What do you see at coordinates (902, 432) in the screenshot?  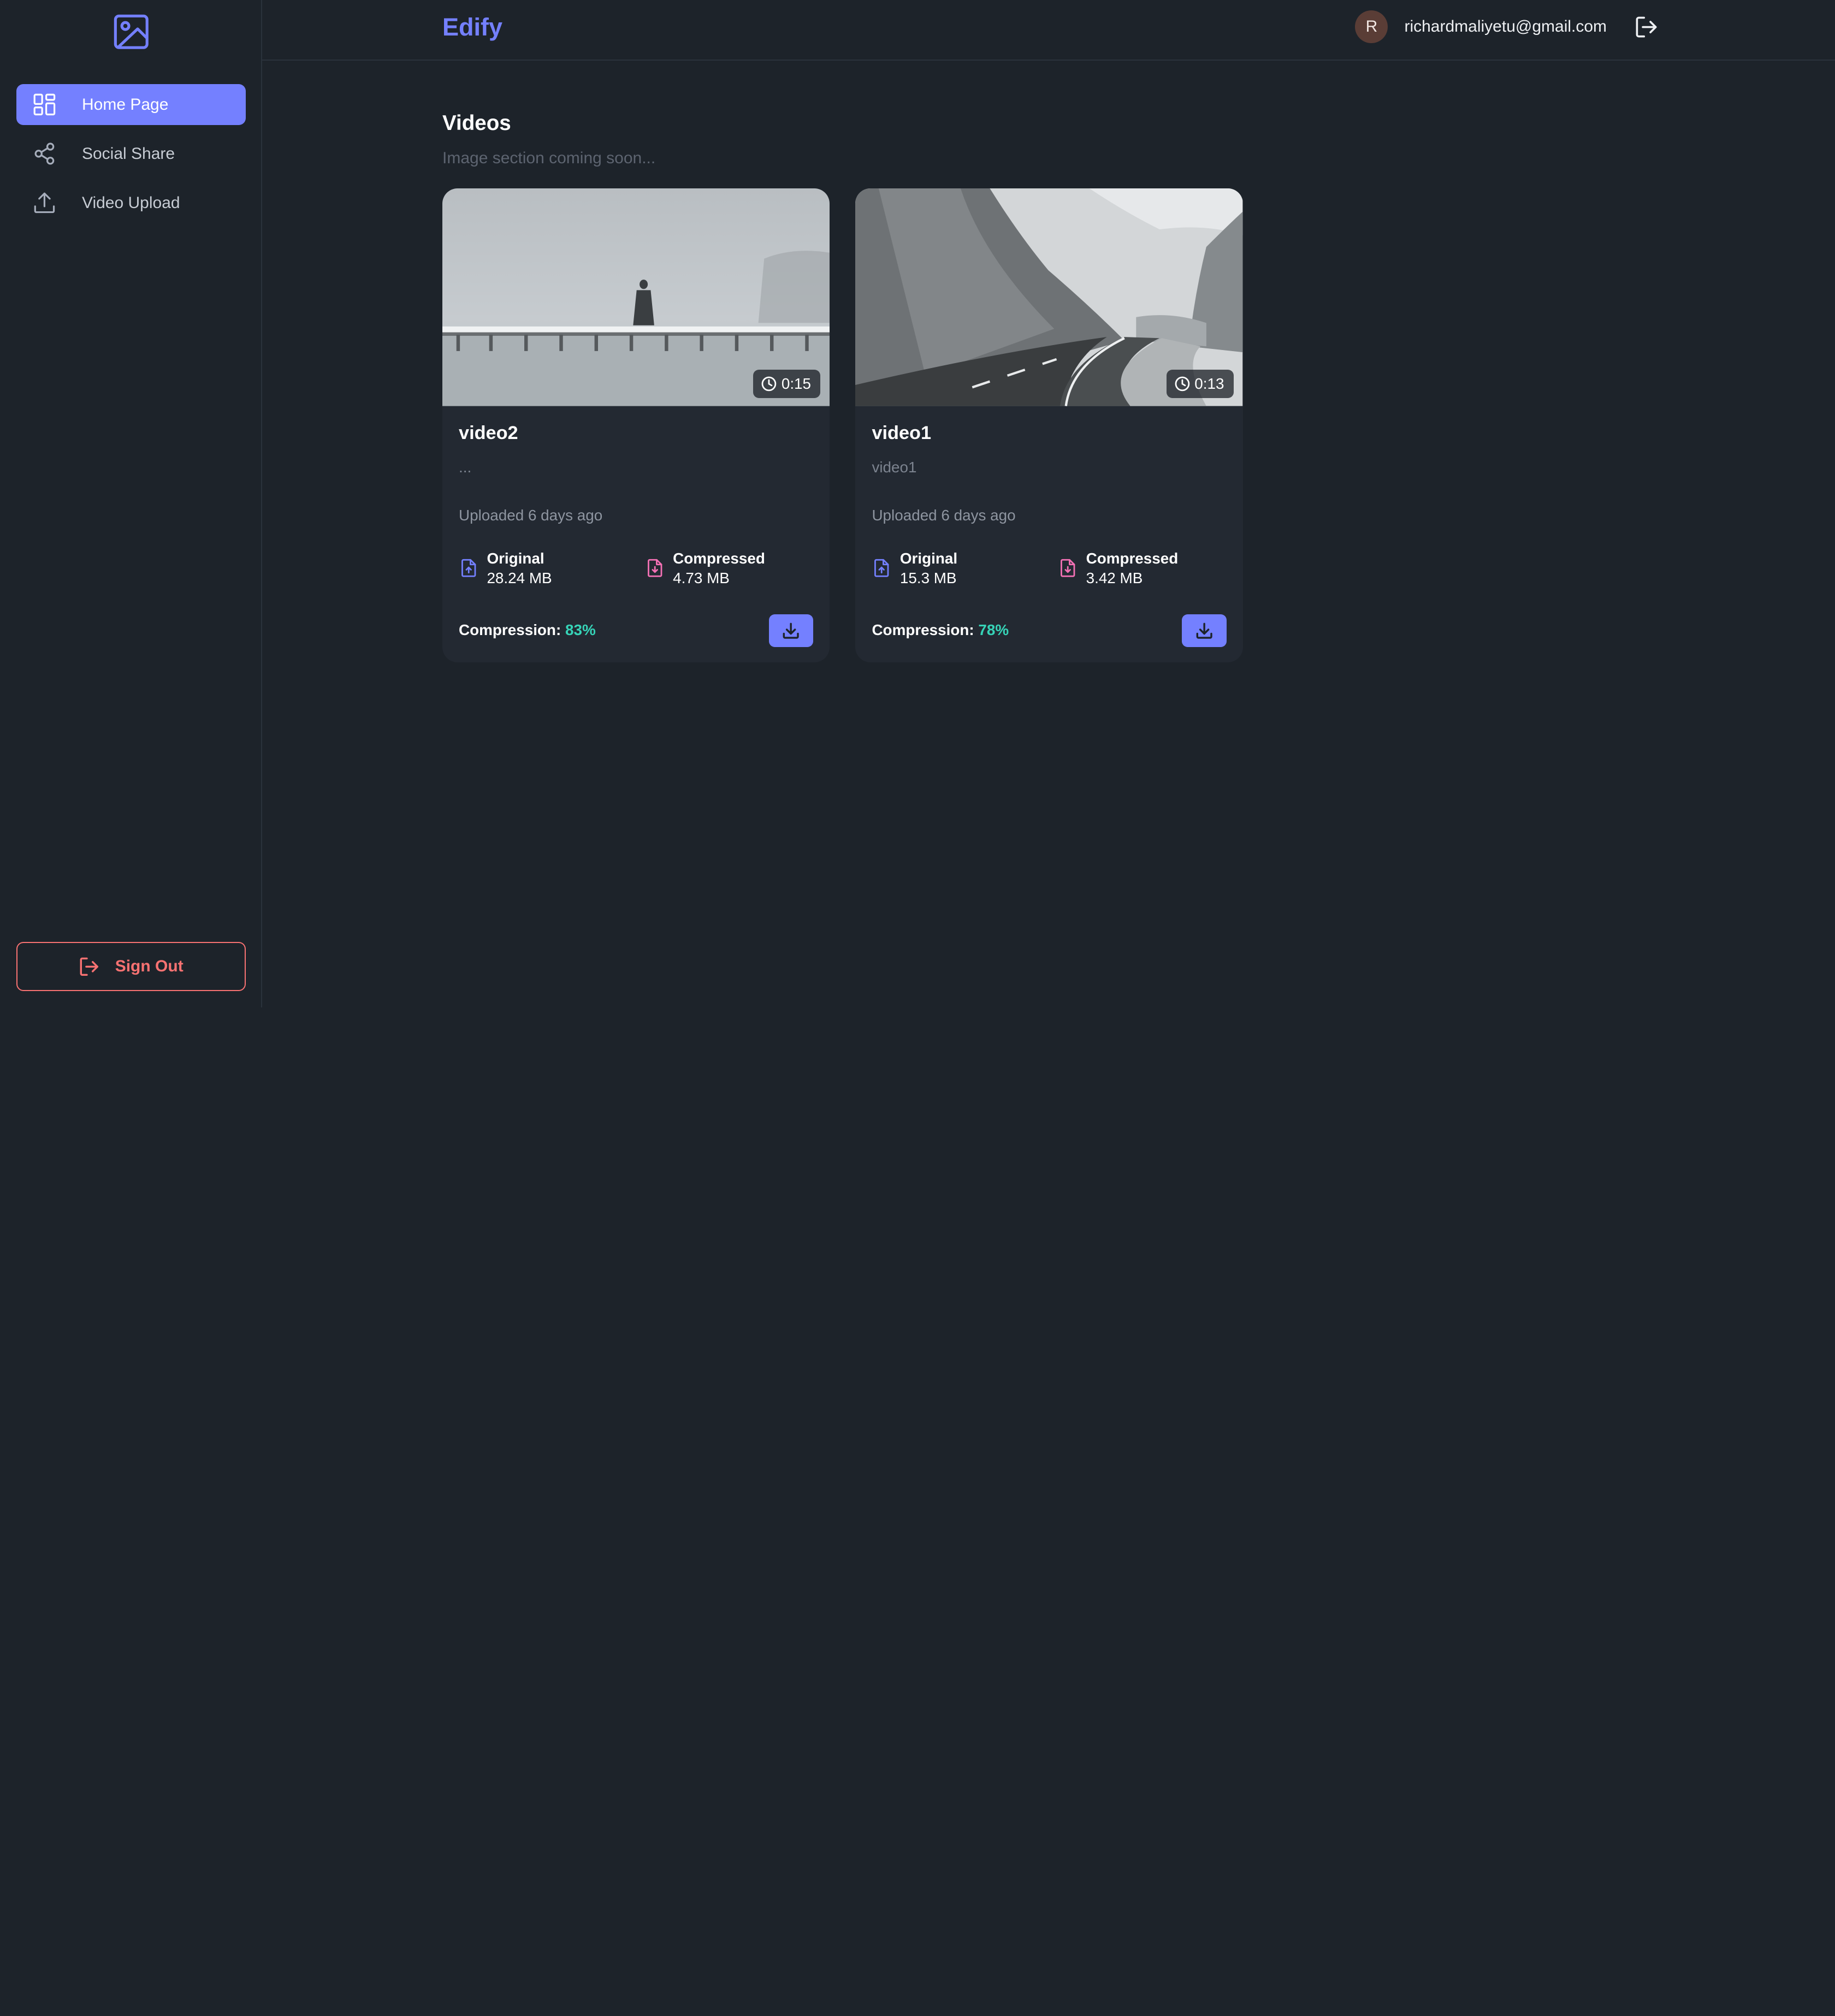 I see `video-title: video1` at bounding box center [902, 432].